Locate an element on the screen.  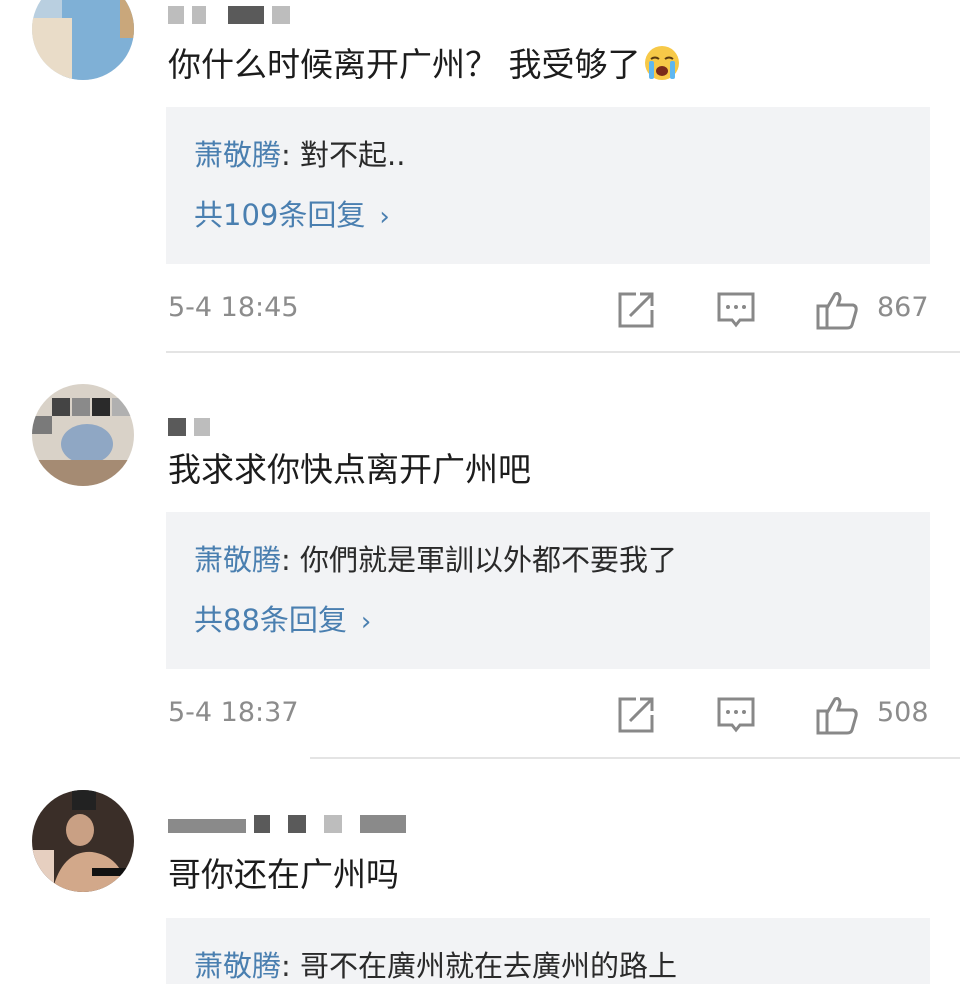
reply-count-label: 共109条回复 is located at coordinates (280, 215).